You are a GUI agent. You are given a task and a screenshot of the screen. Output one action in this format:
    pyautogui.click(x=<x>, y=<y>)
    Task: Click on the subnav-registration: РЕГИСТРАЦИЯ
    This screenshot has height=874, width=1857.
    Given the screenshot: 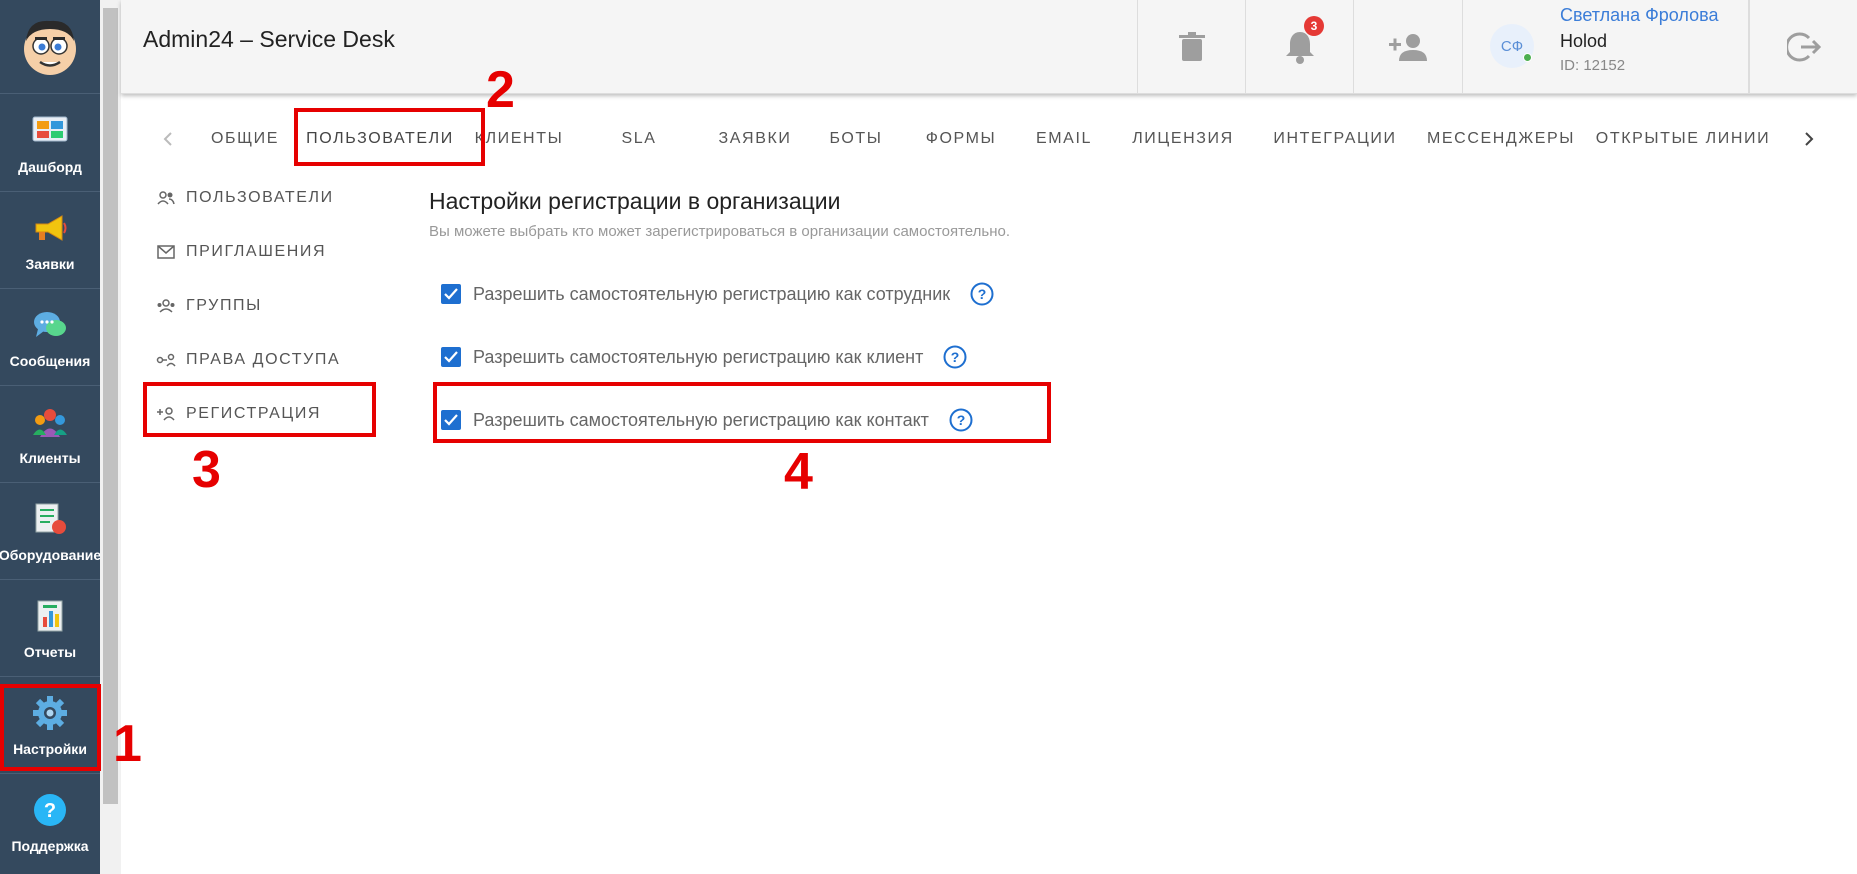 What is the action you would take?
    pyautogui.click(x=238, y=414)
    